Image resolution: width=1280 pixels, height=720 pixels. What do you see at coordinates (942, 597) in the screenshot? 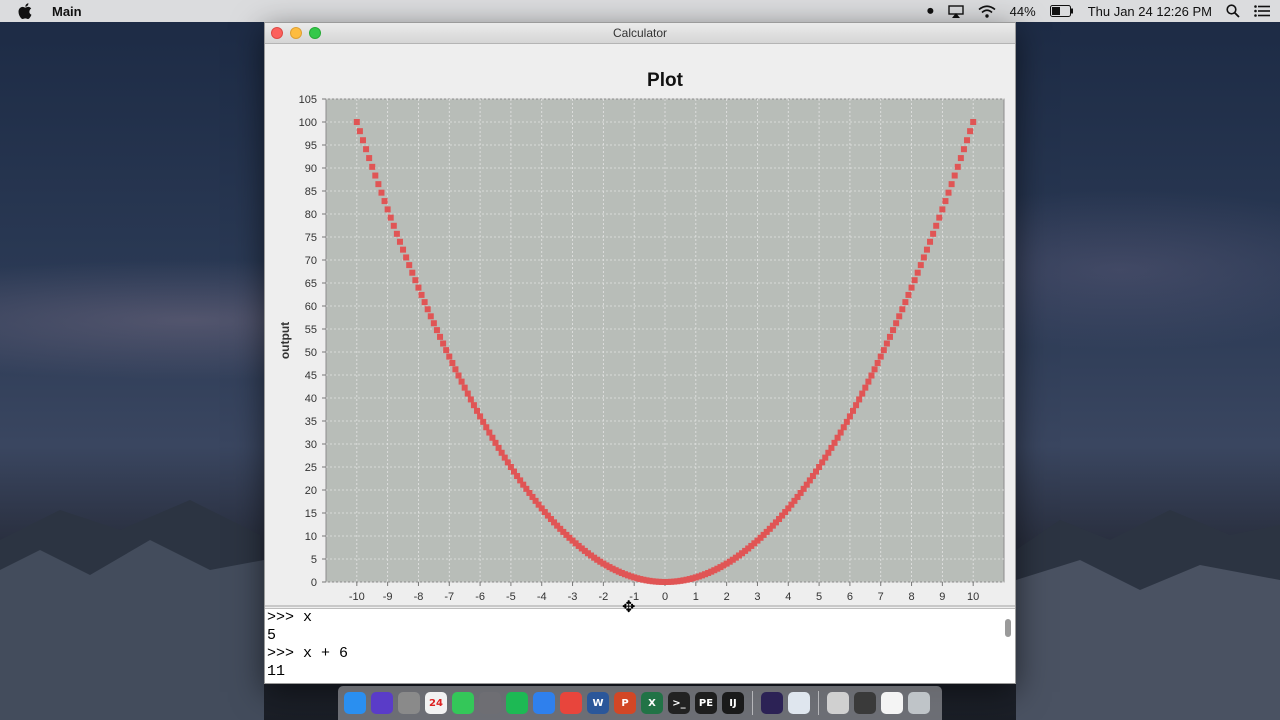
I see `x-tick-label: 9` at bounding box center [942, 597].